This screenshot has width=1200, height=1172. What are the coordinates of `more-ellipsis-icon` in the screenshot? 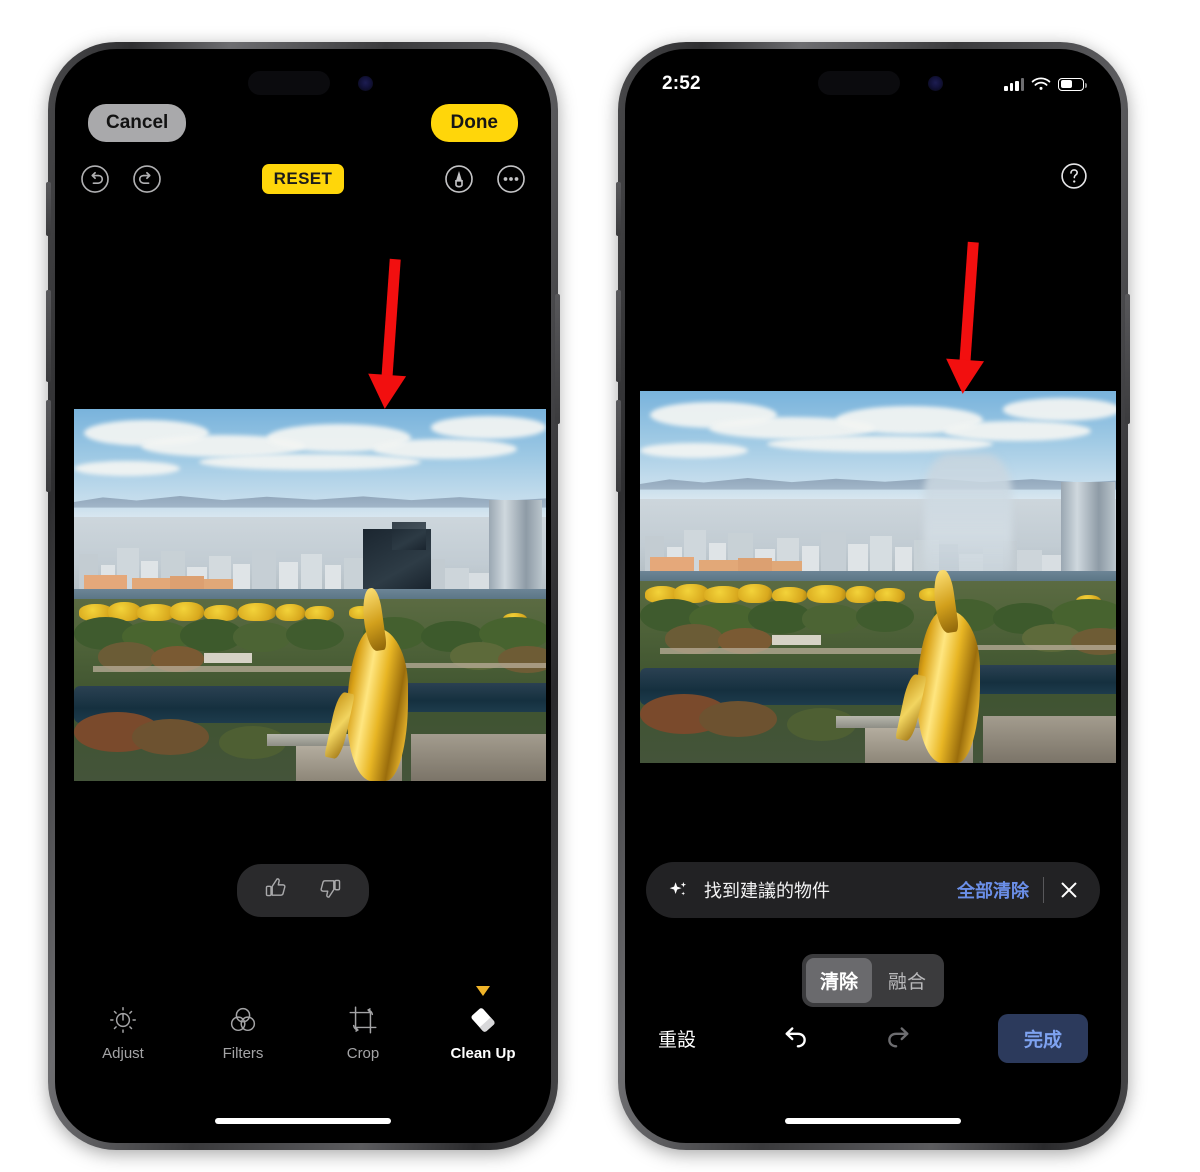 It's located at (511, 179).